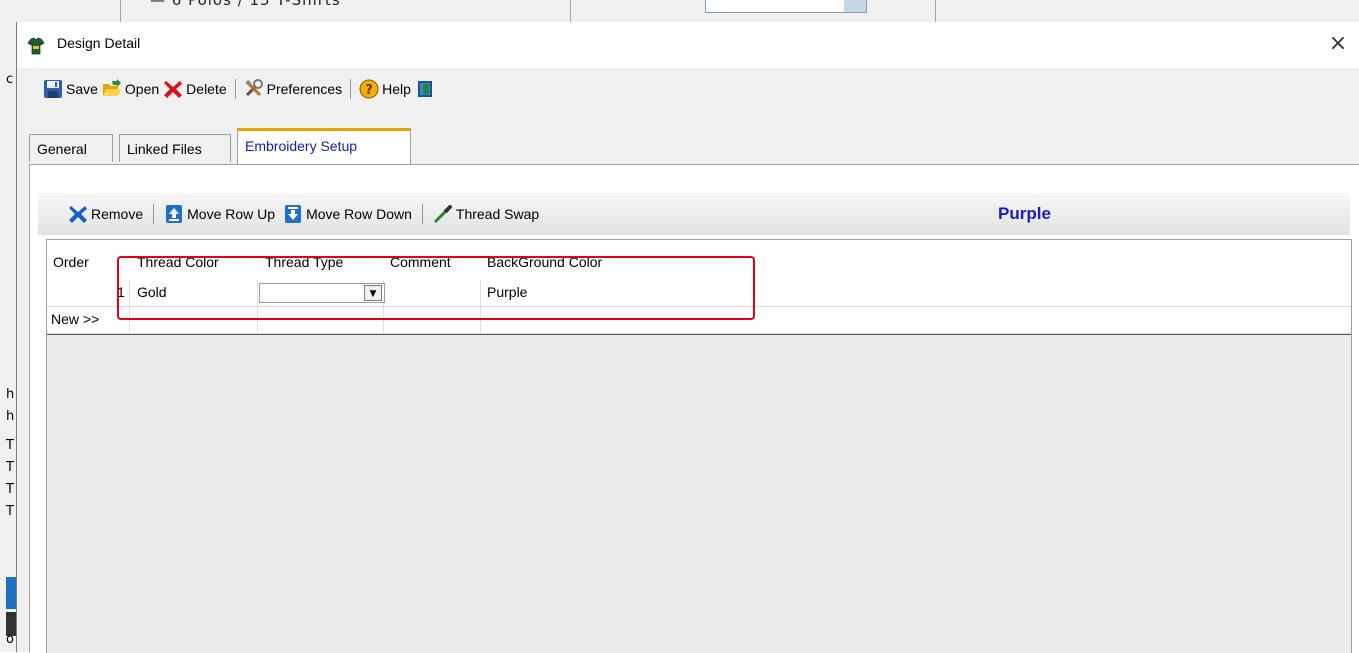 The width and height of the screenshot is (1359, 653). I want to click on column-header-comment: Comment, so click(420, 262).